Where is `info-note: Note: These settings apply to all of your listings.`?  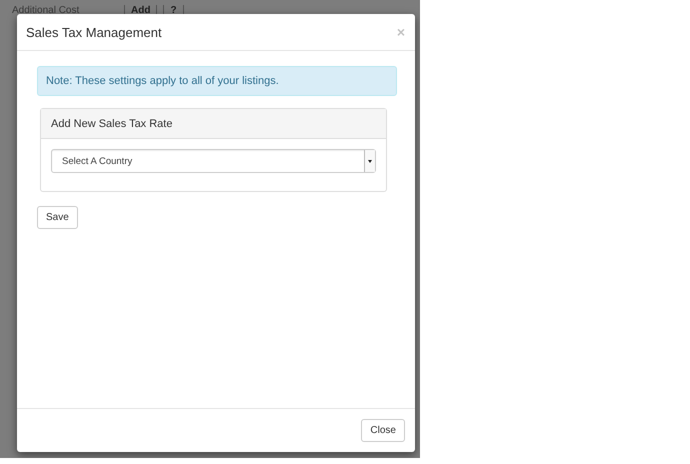
info-note: Note: These settings apply to all of your listings. is located at coordinates (217, 81).